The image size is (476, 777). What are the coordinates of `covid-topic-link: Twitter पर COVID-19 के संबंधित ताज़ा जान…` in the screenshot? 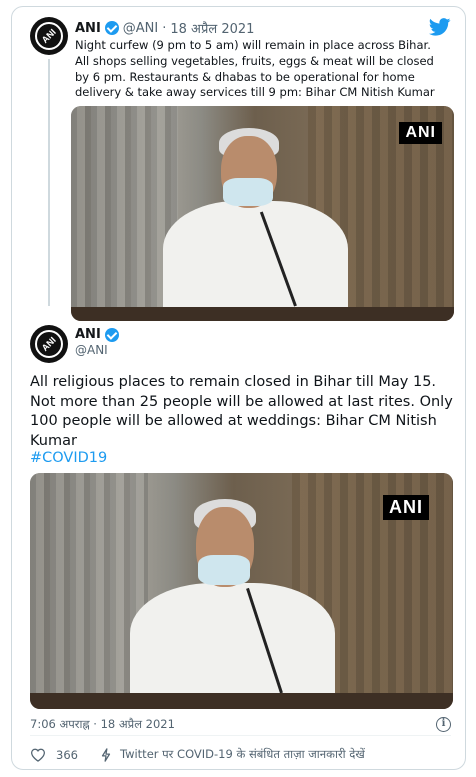 It's located at (242, 754).